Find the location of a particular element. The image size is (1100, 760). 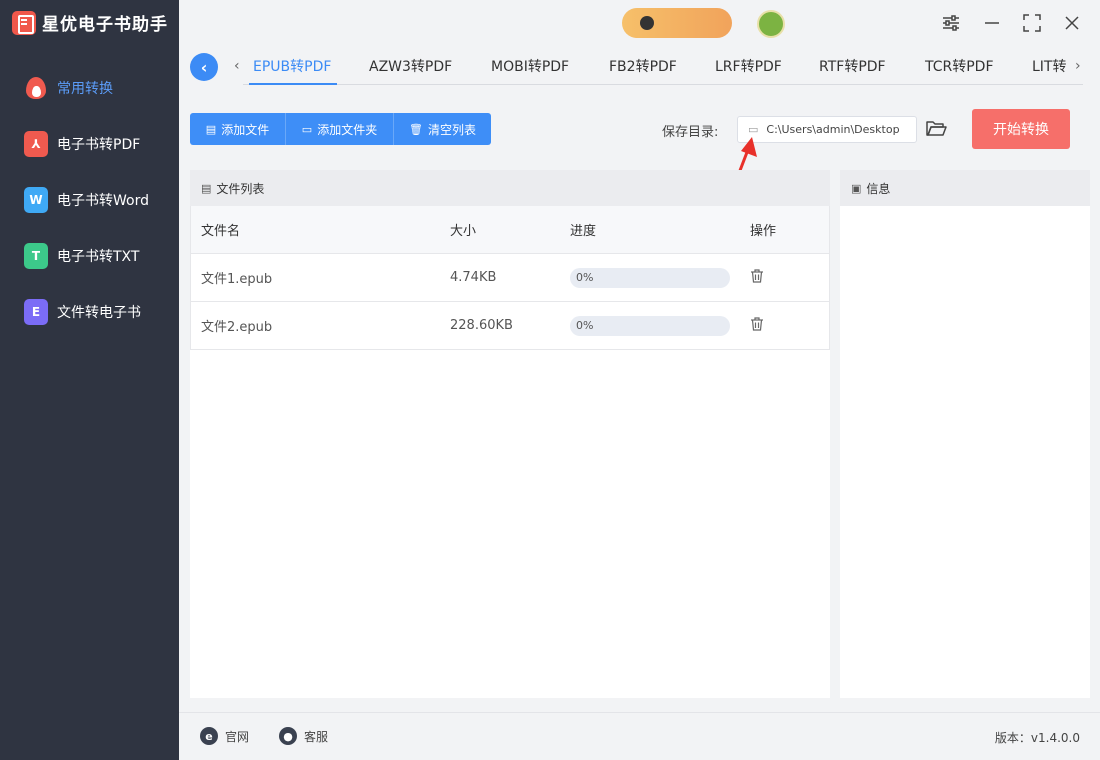

ebook-icon: E is located at coordinates (36, 312).